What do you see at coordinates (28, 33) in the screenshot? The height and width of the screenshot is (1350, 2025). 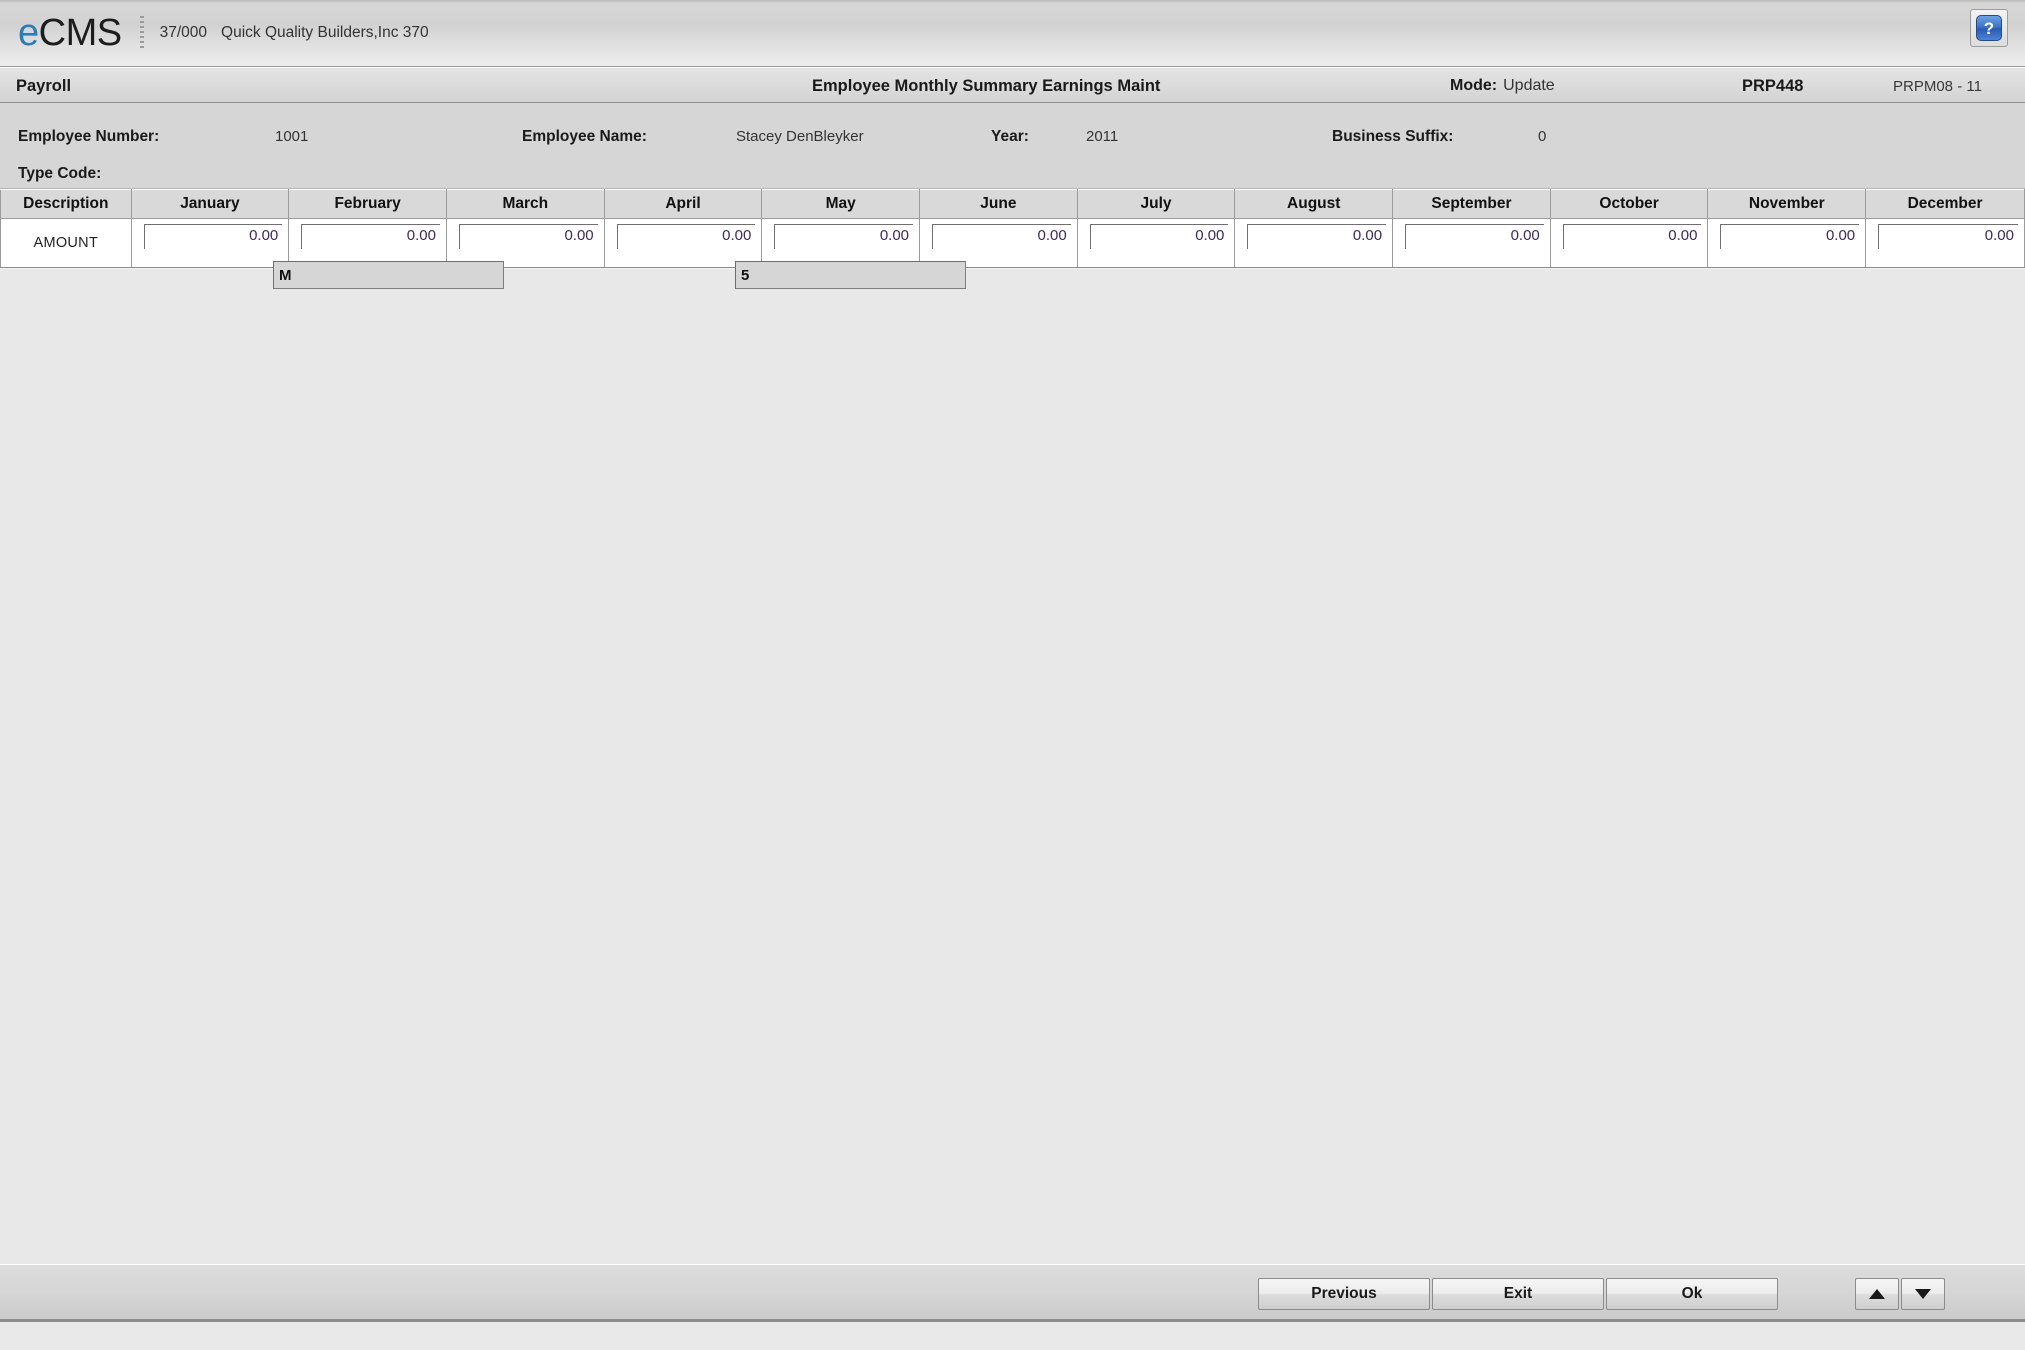 I see `logo-letter-e: e` at bounding box center [28, 33].